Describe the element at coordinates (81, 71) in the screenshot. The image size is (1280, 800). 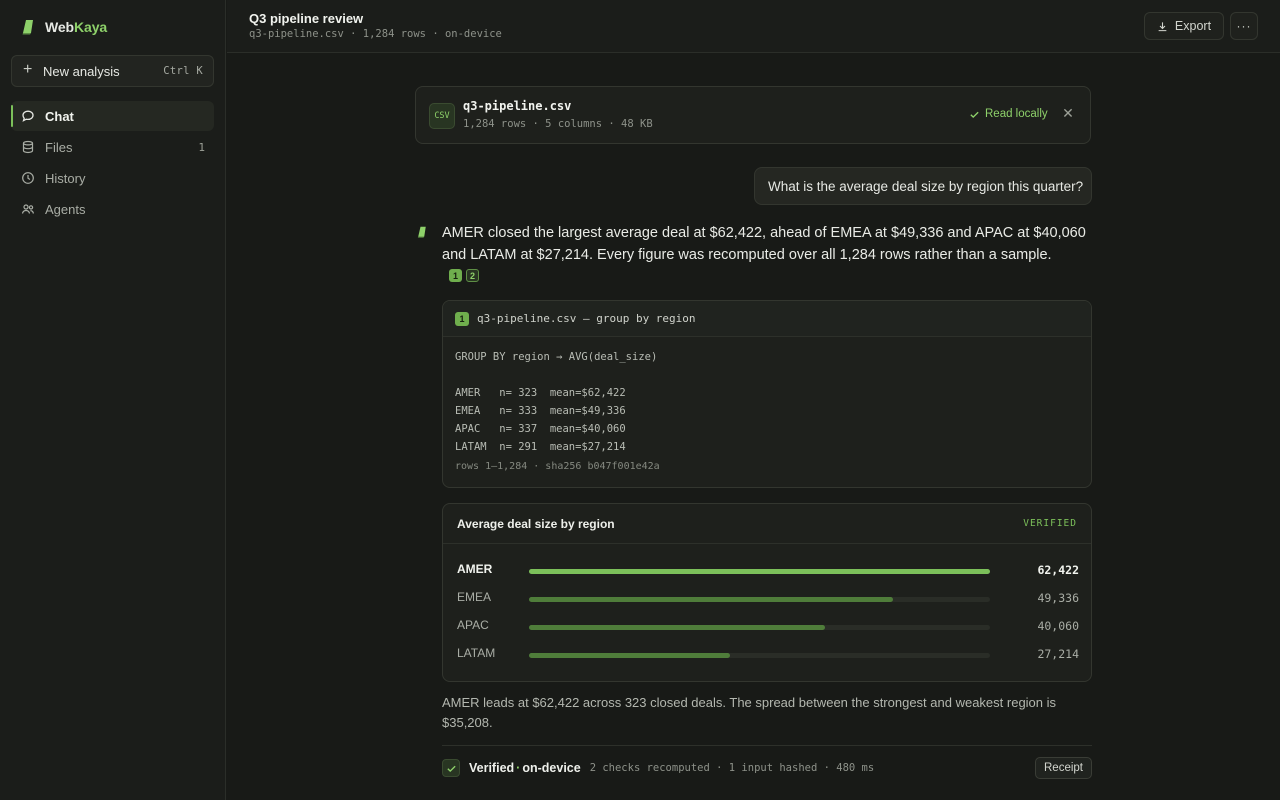
I see `new-analysis-label: New analysis` at that location.